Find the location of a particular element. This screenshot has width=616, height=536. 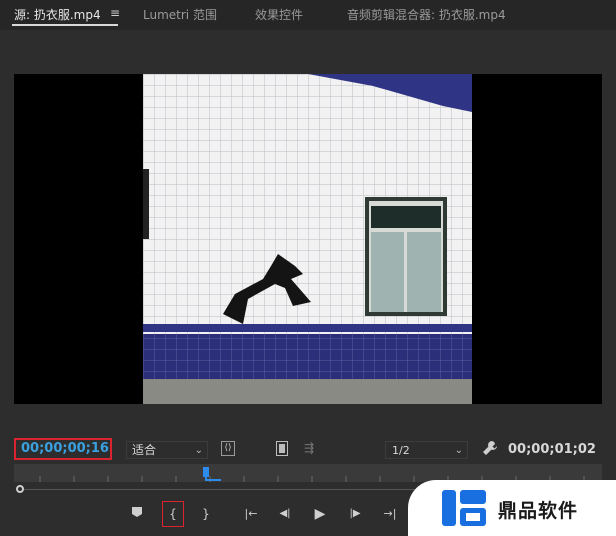

film-icon is located at coordinates (282, 448).